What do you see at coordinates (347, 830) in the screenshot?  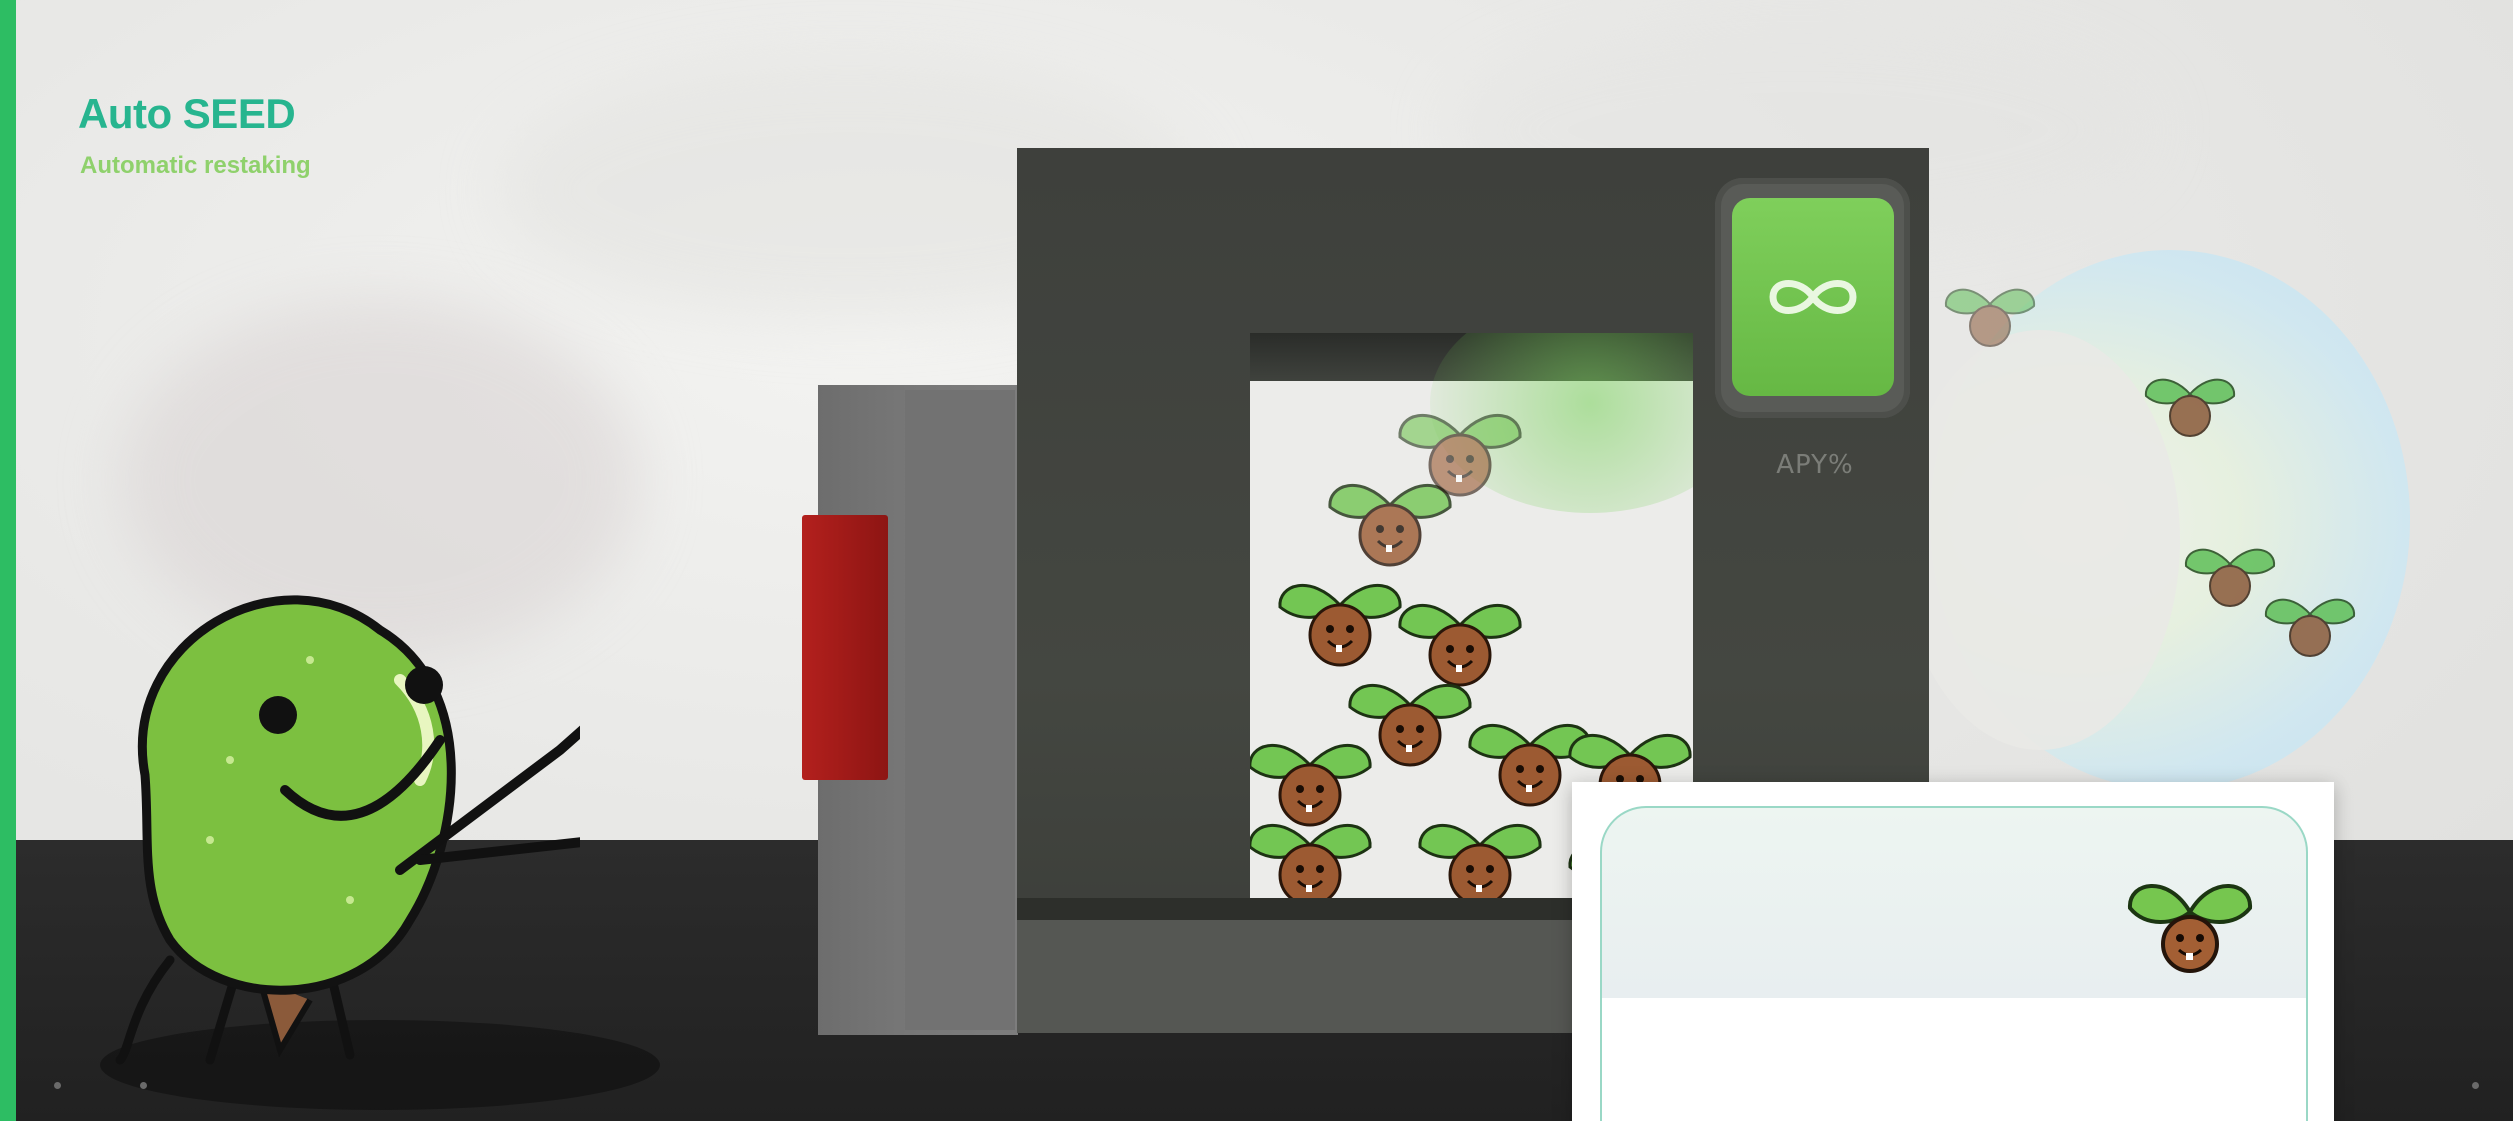 I see `green-seed-mascot` at bounding box center [347, 830].